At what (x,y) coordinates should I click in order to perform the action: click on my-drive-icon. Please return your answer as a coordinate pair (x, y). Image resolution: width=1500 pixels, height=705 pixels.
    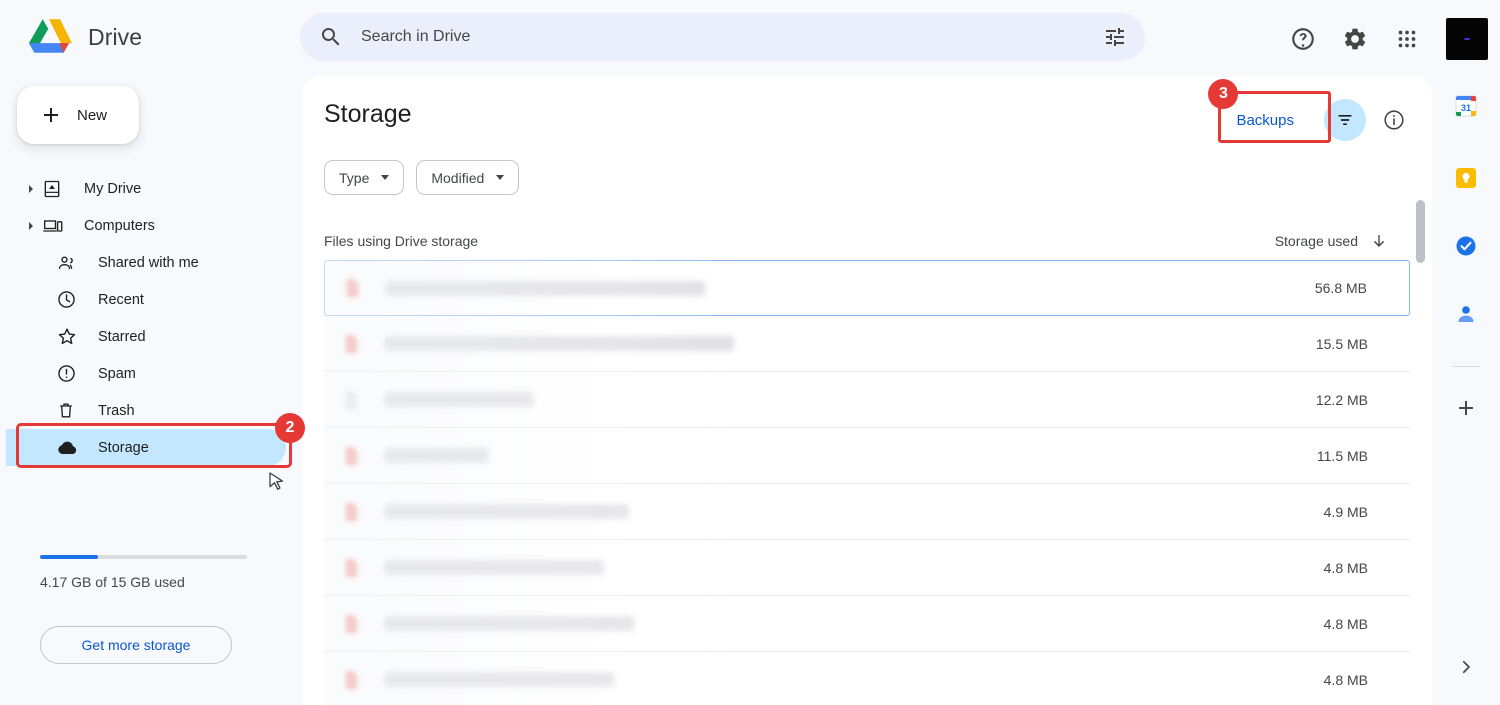
    Looking at the image, I should click on (53, 189).